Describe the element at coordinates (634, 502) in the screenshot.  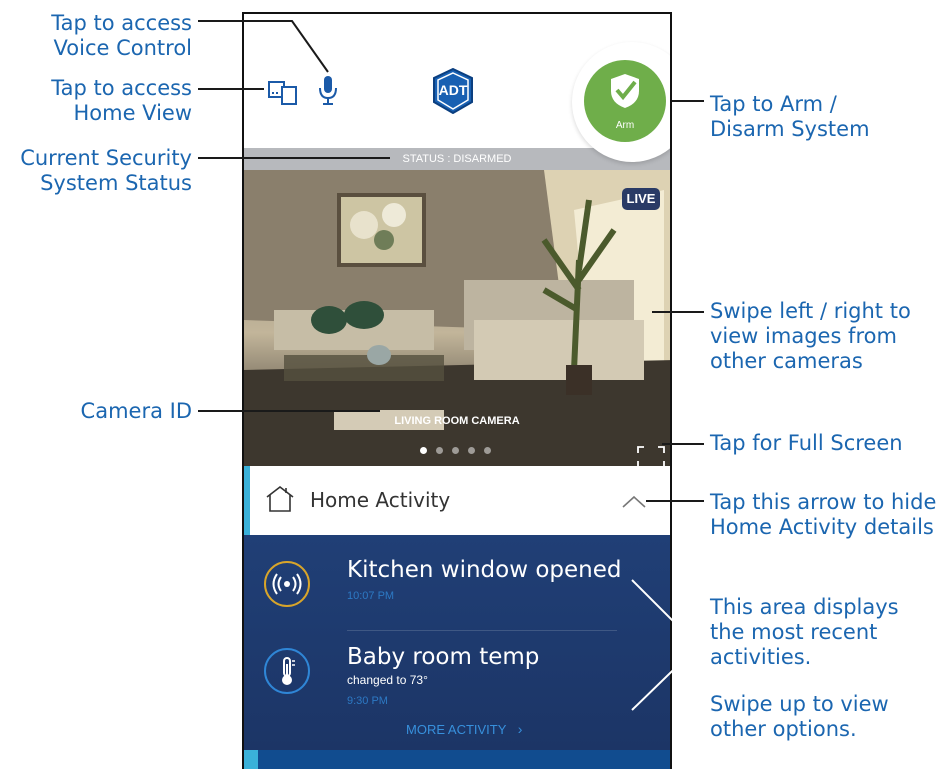
I see `collapse-arrow-icon` at that location.